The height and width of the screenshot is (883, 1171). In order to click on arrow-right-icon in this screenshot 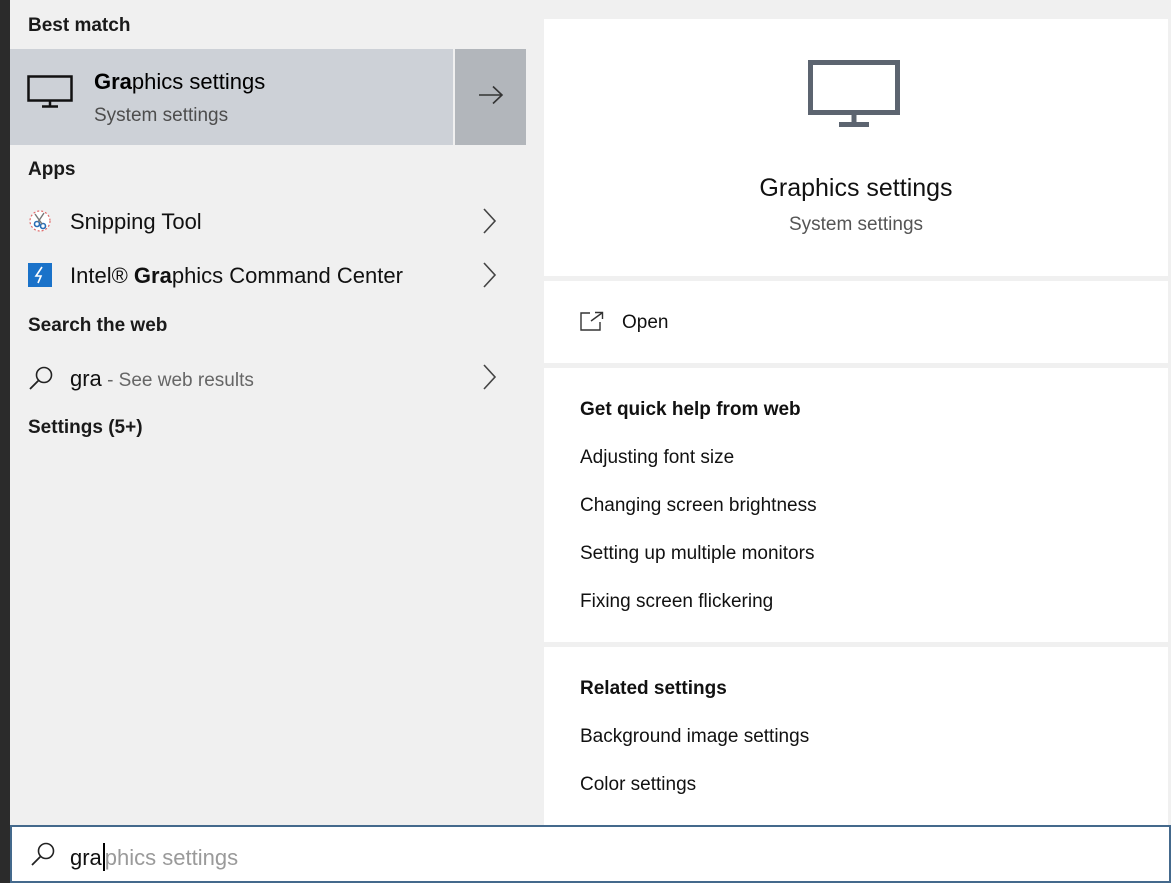, I will do `click(491, 97)`.